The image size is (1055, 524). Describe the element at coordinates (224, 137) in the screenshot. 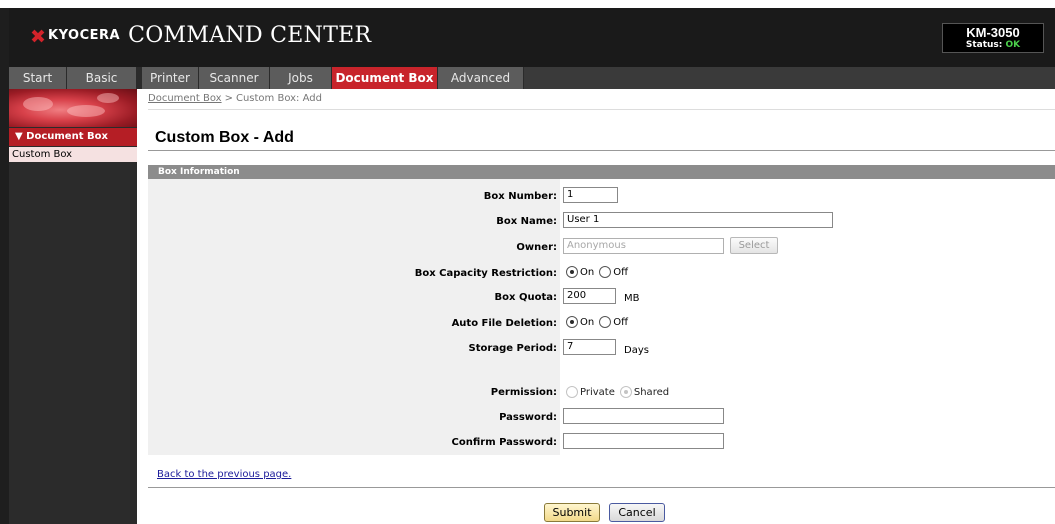

I see `page-title: Custom Box - Add` at that location.